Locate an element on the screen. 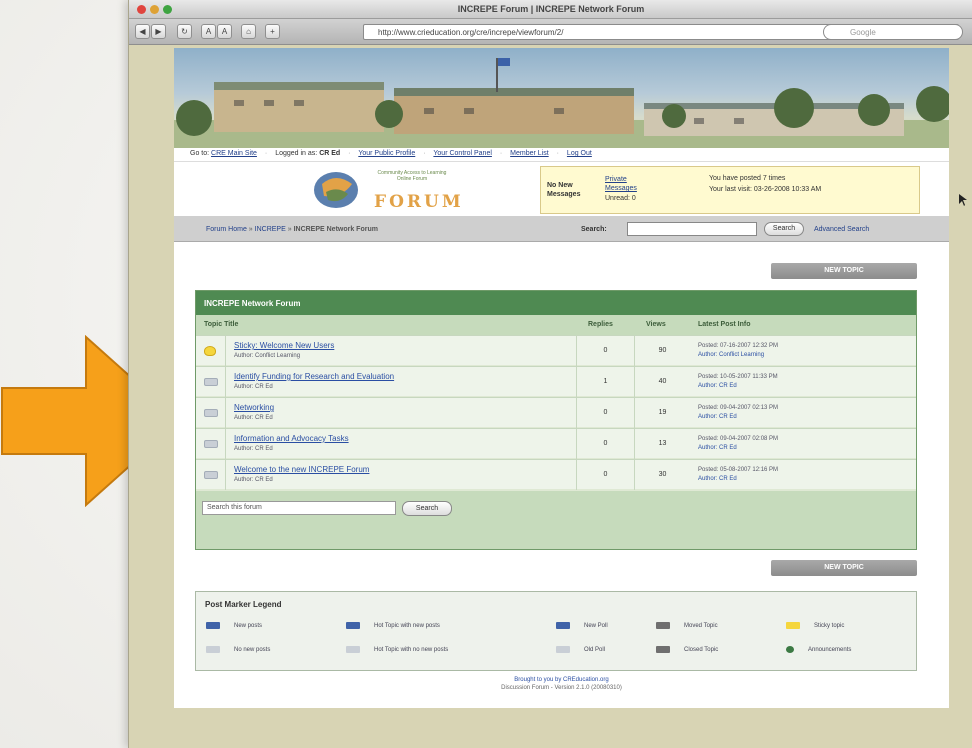  forum-logo-icon is located at coordinates (336, 190).